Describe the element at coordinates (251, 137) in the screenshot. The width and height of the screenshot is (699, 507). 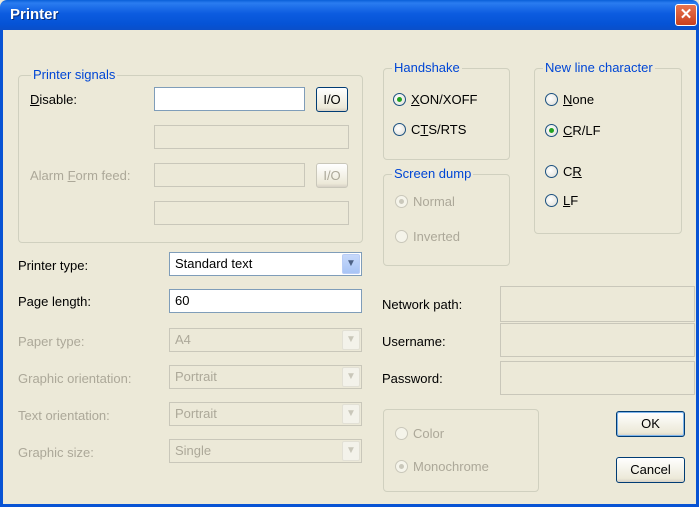
I see `disable-extra-input` at that location.